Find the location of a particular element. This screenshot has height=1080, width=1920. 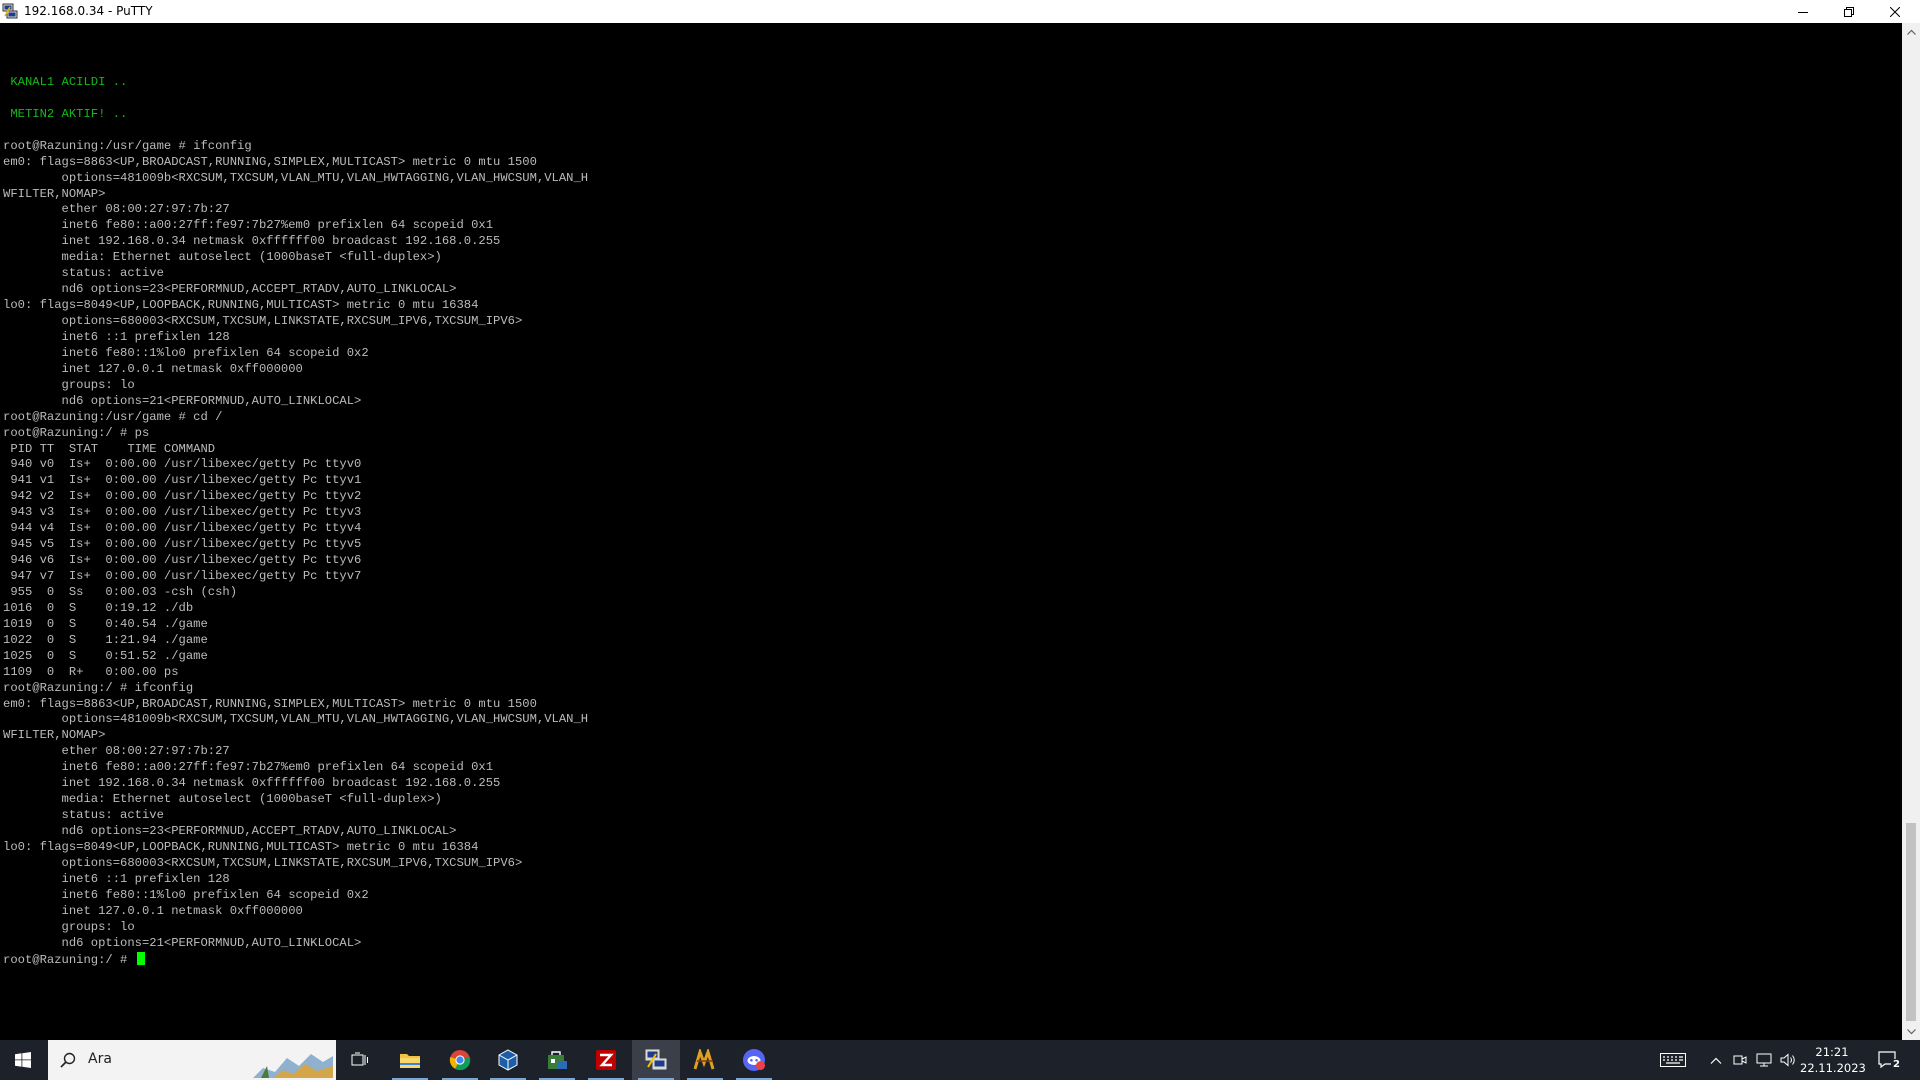

taskbar-app-virtualbox is located at coordinates (508, 1060).